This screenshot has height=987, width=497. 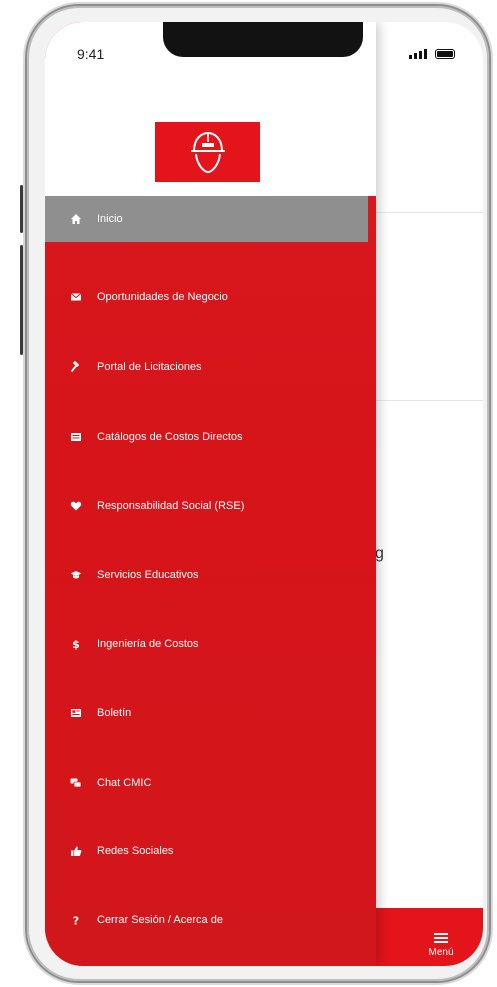 I want to click on question-icon: ?, so click(x=76, y=920).